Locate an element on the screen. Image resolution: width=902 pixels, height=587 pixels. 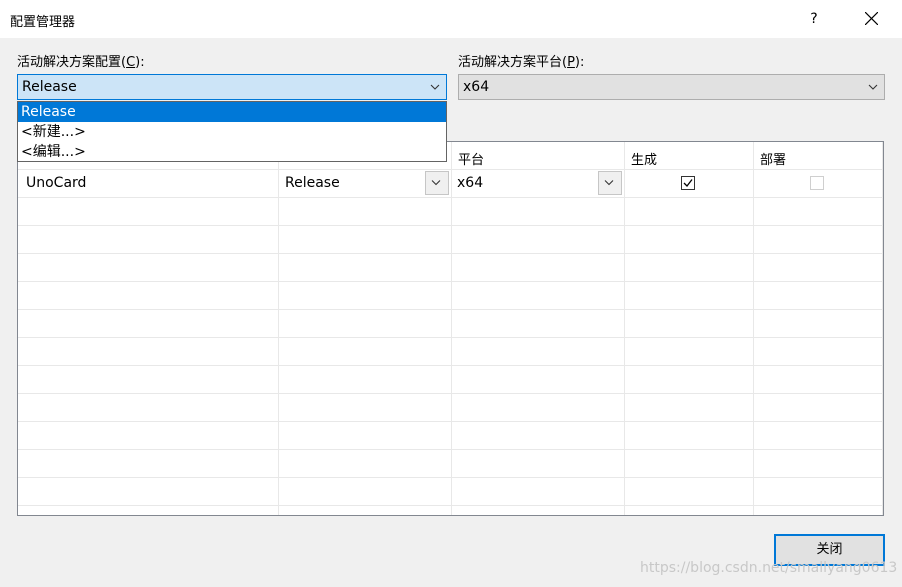
solution-config-combo: Release is located at coordinates (232, 87).